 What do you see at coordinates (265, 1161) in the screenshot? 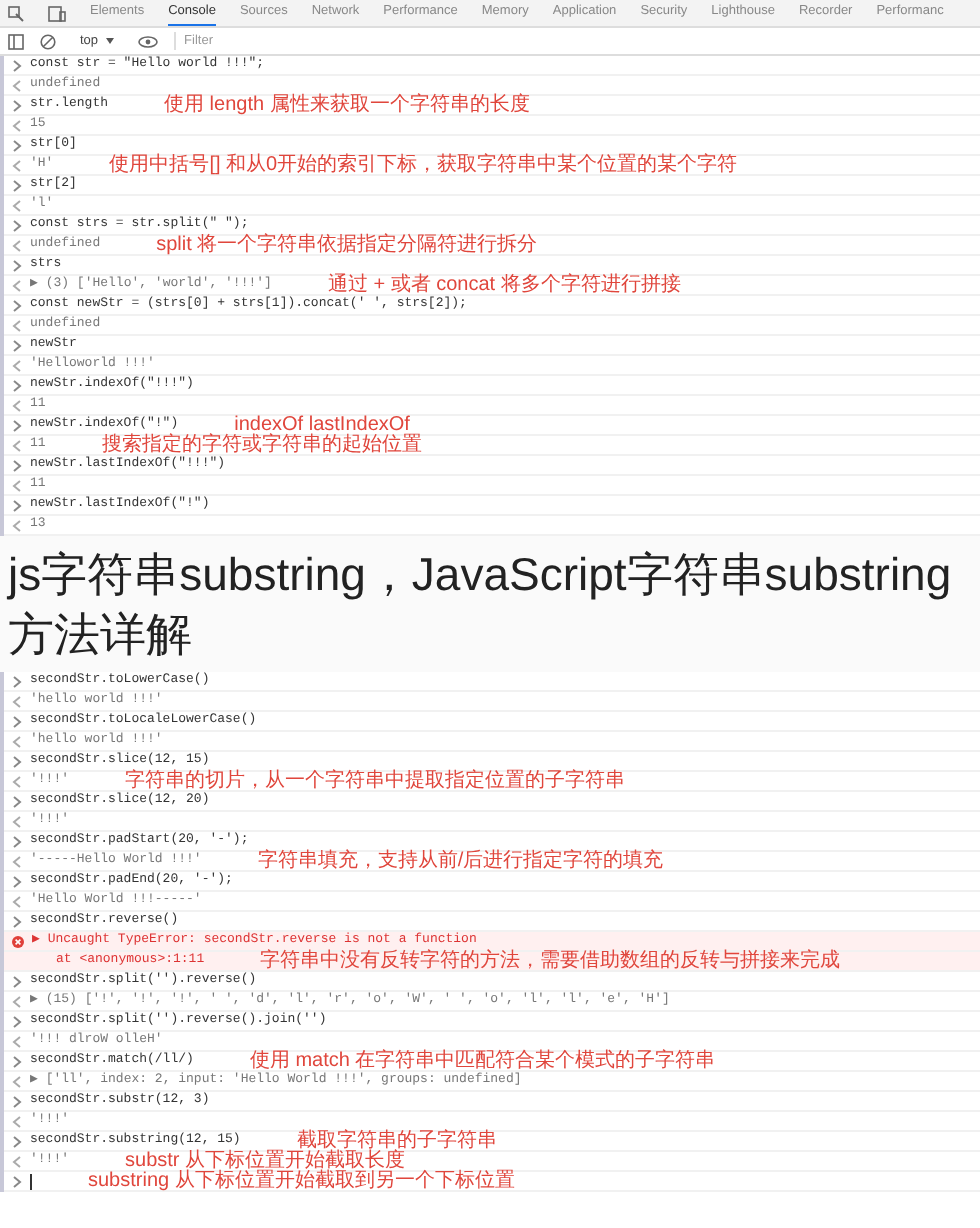
I see `annotation-note: substr 从下标位置开始截取长度` at bounding box center [265, 1161].